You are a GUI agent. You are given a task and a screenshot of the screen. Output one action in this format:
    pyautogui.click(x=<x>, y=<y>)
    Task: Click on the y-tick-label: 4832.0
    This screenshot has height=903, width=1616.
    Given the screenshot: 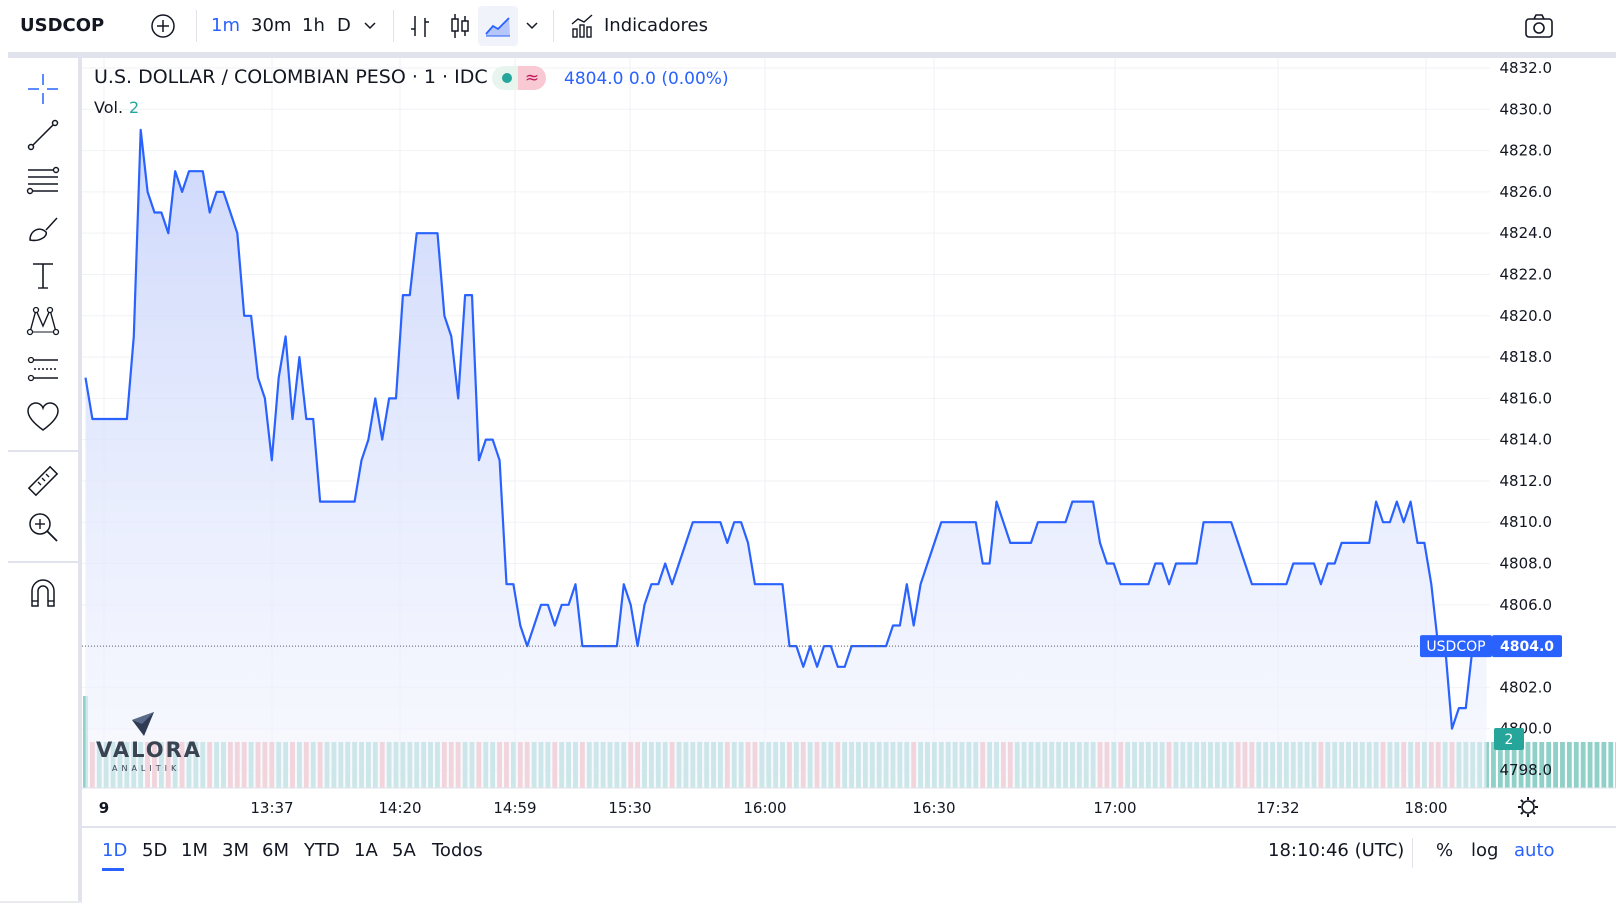 What is the action you would take?
    pyautogui.click(x=1526, y=68)
    